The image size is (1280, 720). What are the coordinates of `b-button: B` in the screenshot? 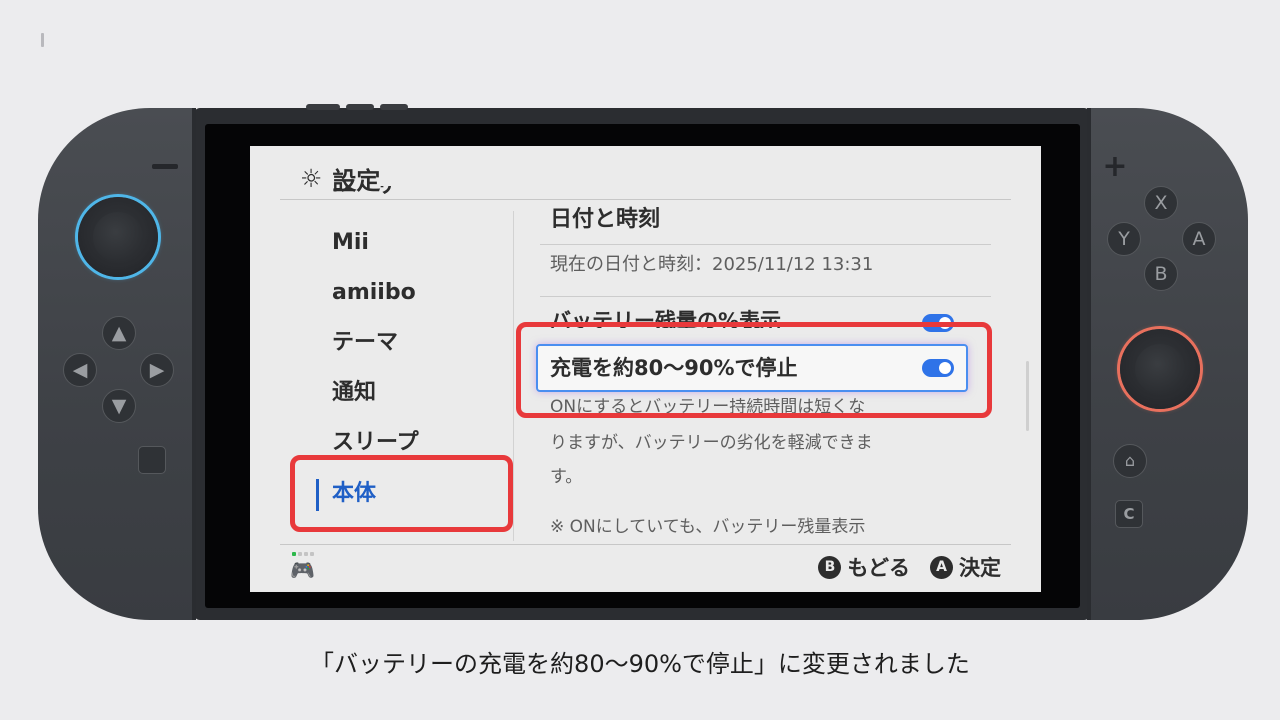 It's located at (1161, 274).